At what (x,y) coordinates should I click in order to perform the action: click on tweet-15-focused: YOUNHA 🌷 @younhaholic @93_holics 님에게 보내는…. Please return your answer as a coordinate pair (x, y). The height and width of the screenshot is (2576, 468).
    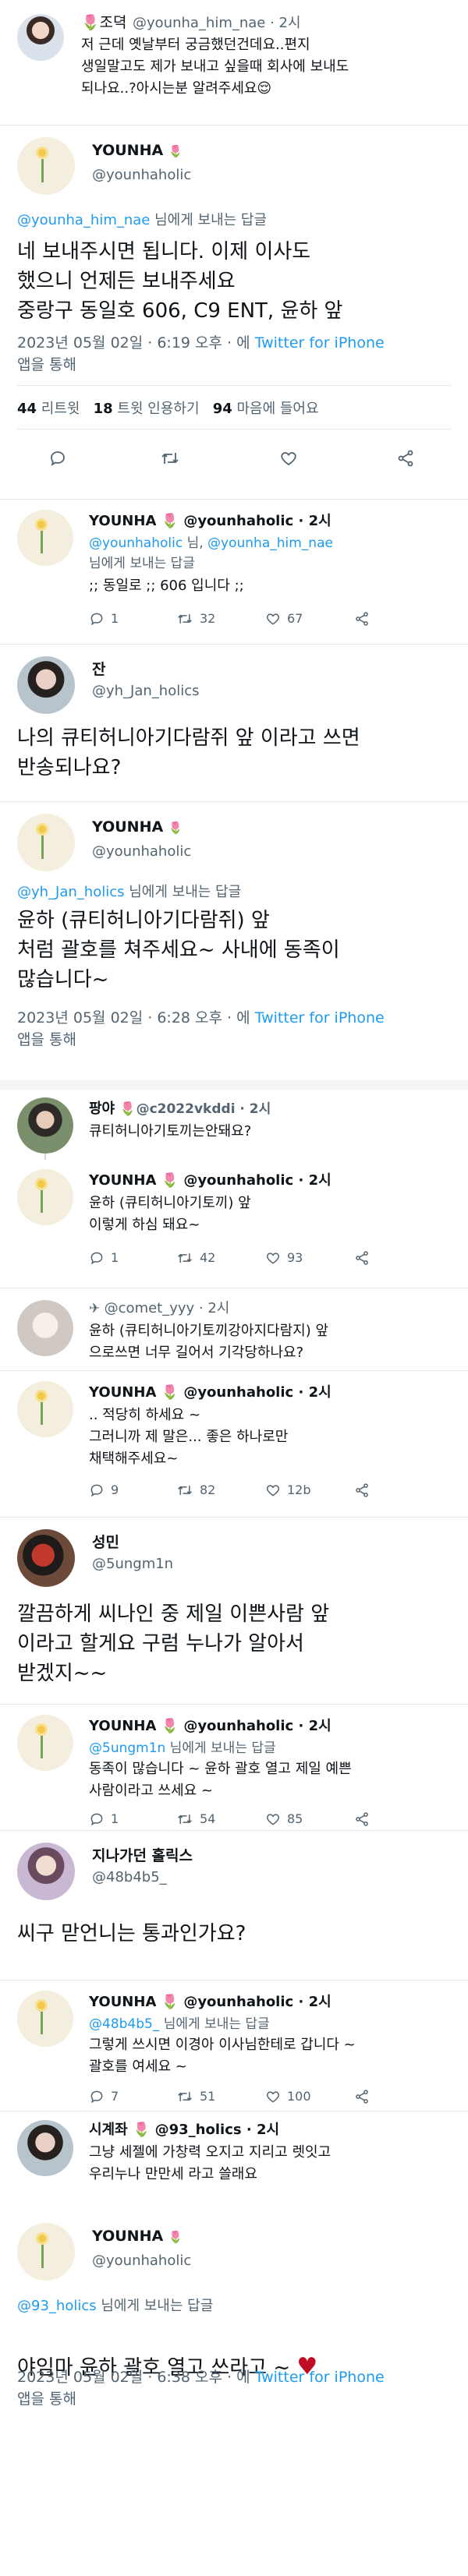
    Looking at the image, I should click on (234, 2395).